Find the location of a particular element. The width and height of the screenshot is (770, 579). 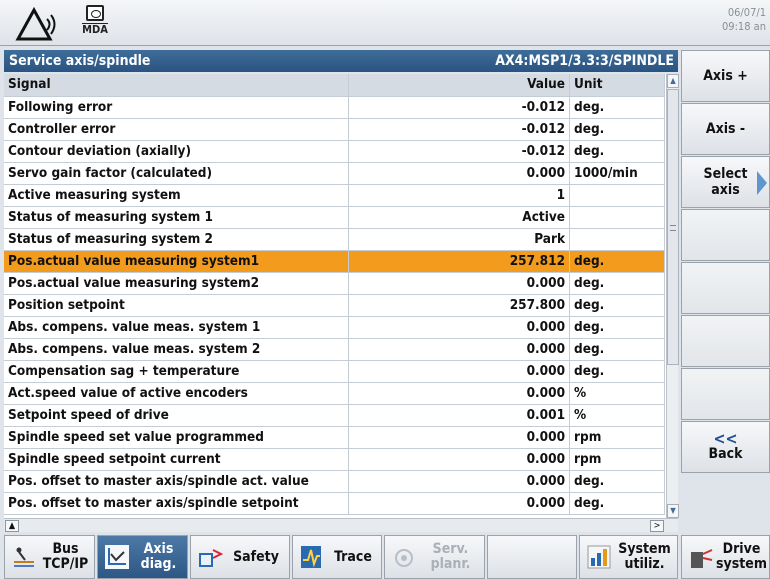

value-cell: Park is located at coordinates (459, 239).